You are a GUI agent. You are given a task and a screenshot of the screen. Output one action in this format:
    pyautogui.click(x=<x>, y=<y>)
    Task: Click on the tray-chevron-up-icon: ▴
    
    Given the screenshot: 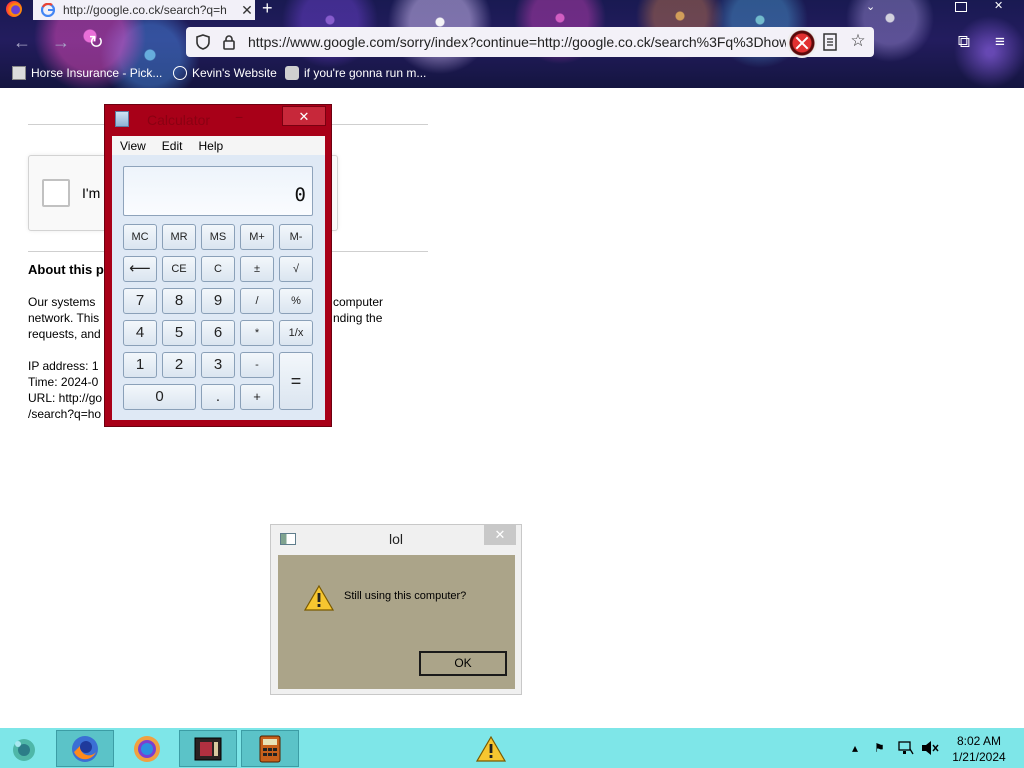 What is the action you would take?
    pyautogui.click(x=855, y=748)
    